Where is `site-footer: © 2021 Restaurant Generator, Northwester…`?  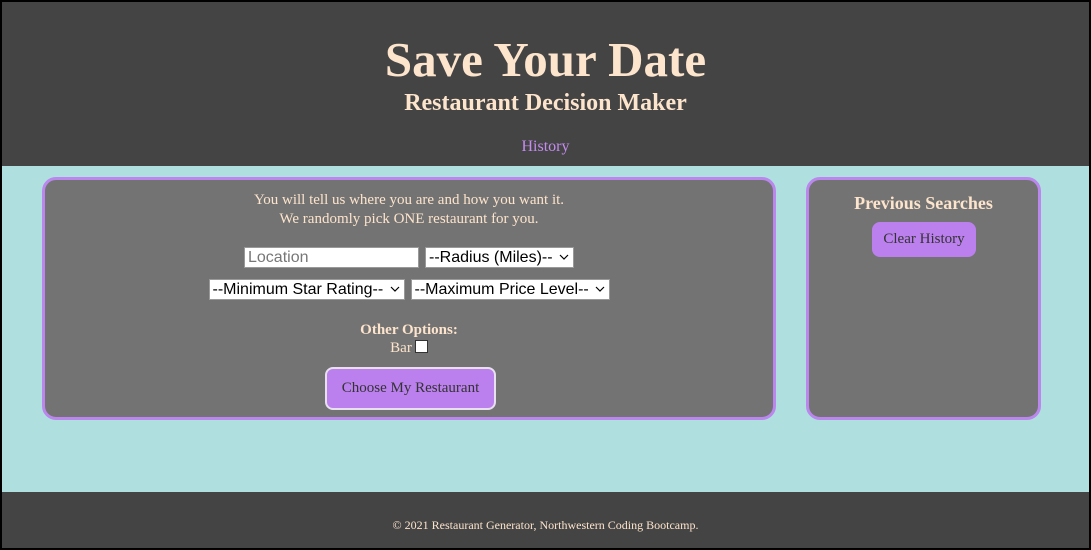
site-footer: © 2021 Restaurant Generator, Northwester… is located at coordinates (545, 520).